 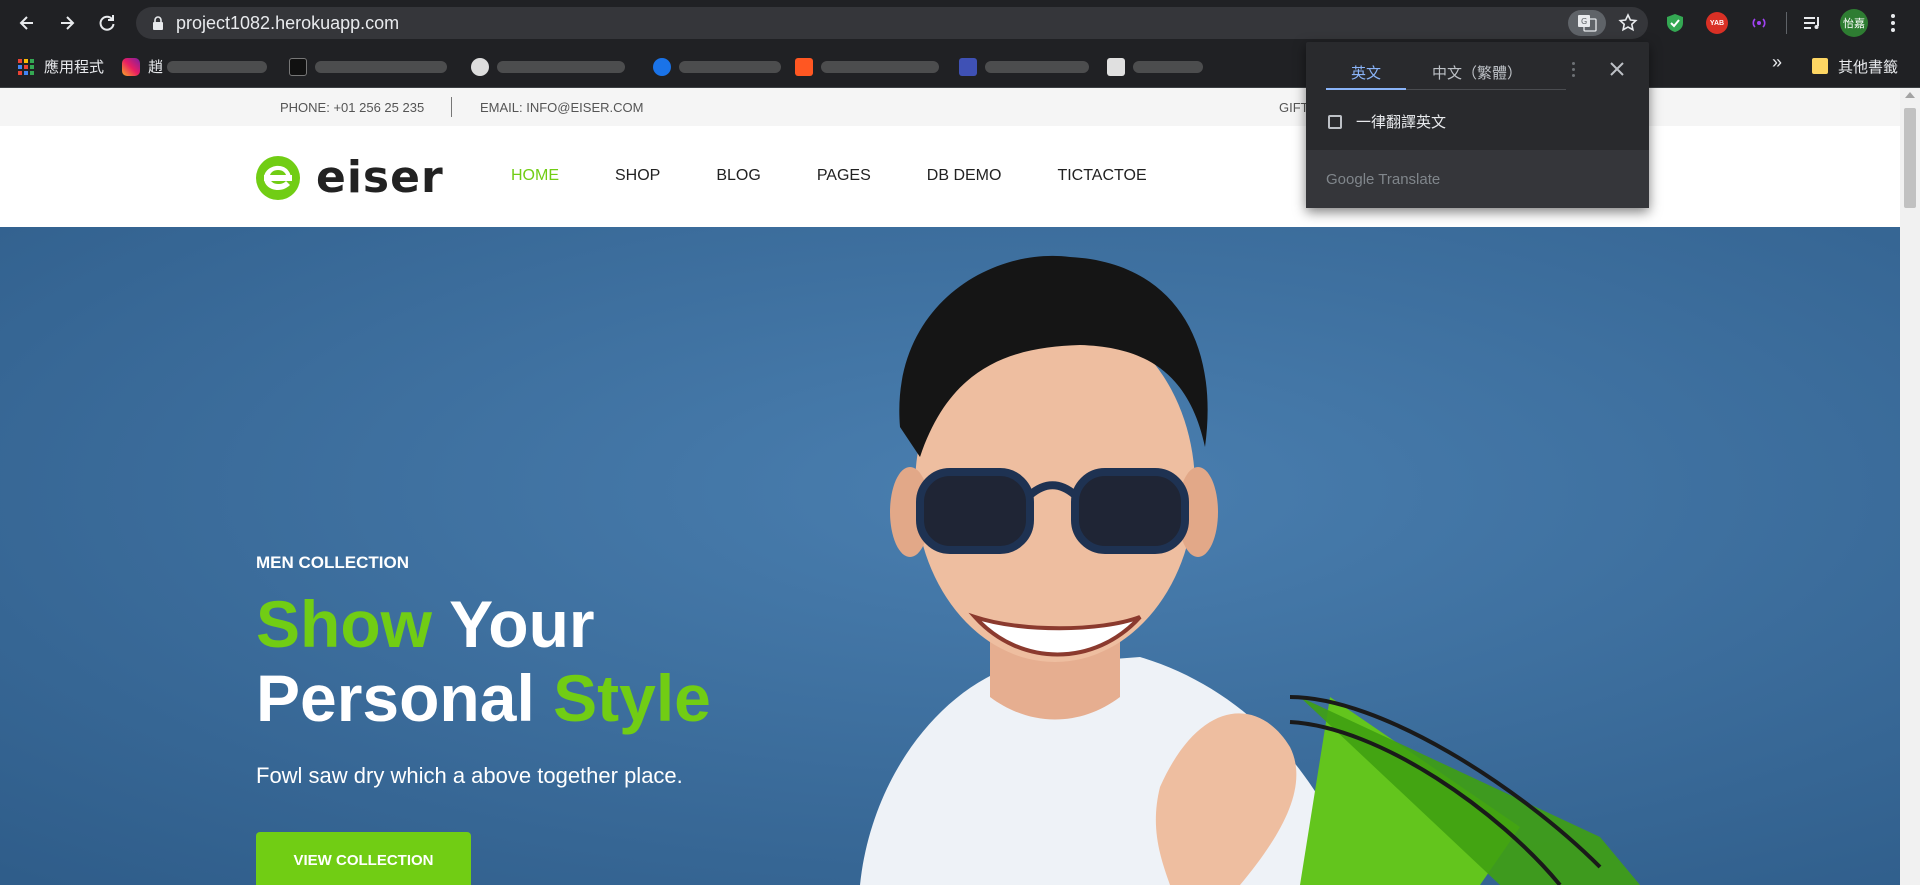 I want to click on scrollbar-thumb, so click(x=1910, y=158).